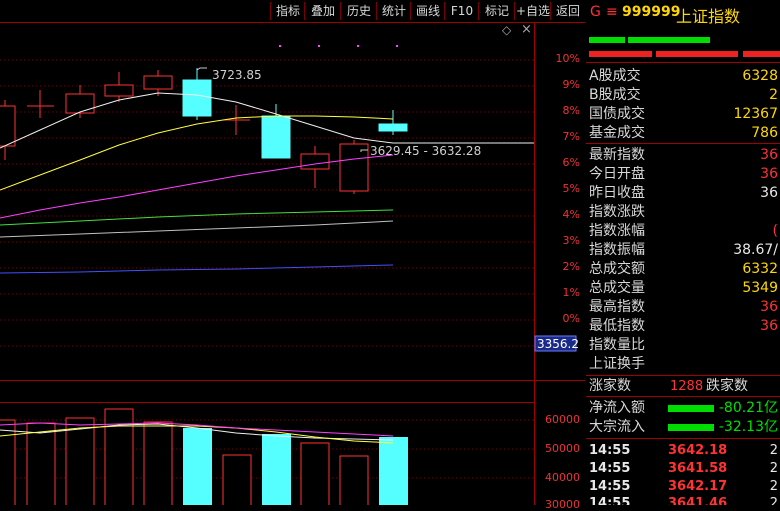  What do you see at coordinates (197, 269) in the screenshot?
I see `ma-blue-line` at bounding box center [197, 269].